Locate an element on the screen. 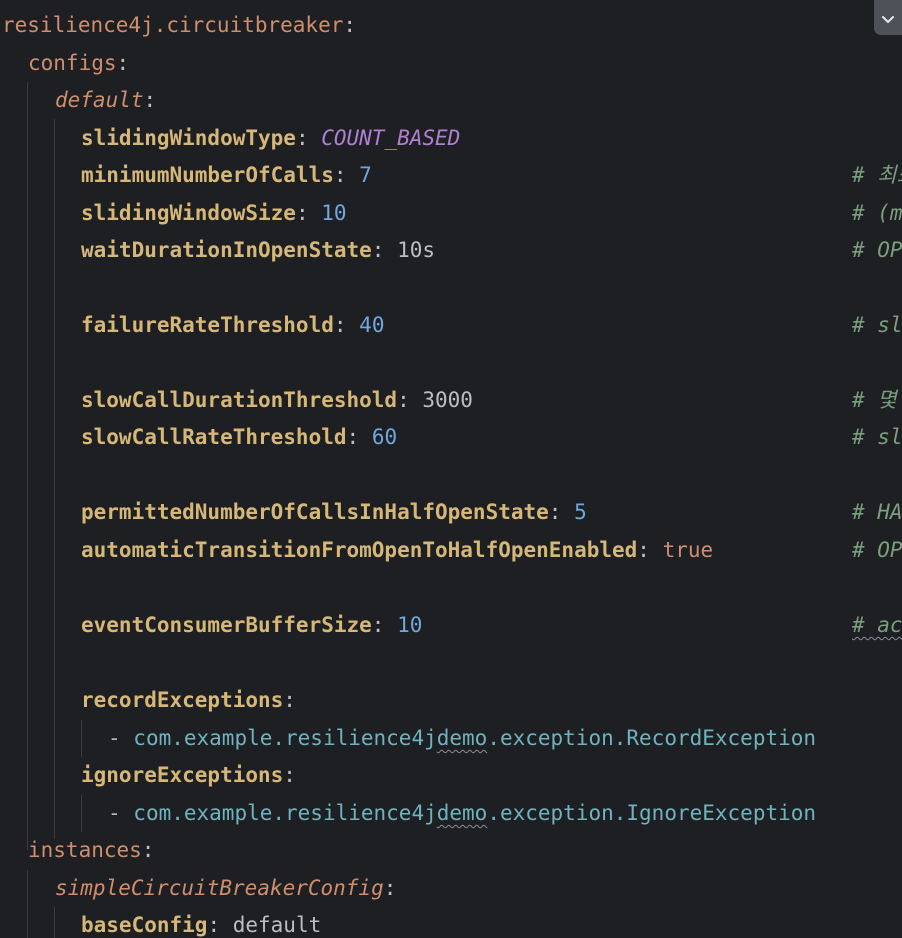 The height and width of the screenshot is (938, 902). code-line: slowCallDurationThreshold: 3000 is located at coordinates (277, 400).